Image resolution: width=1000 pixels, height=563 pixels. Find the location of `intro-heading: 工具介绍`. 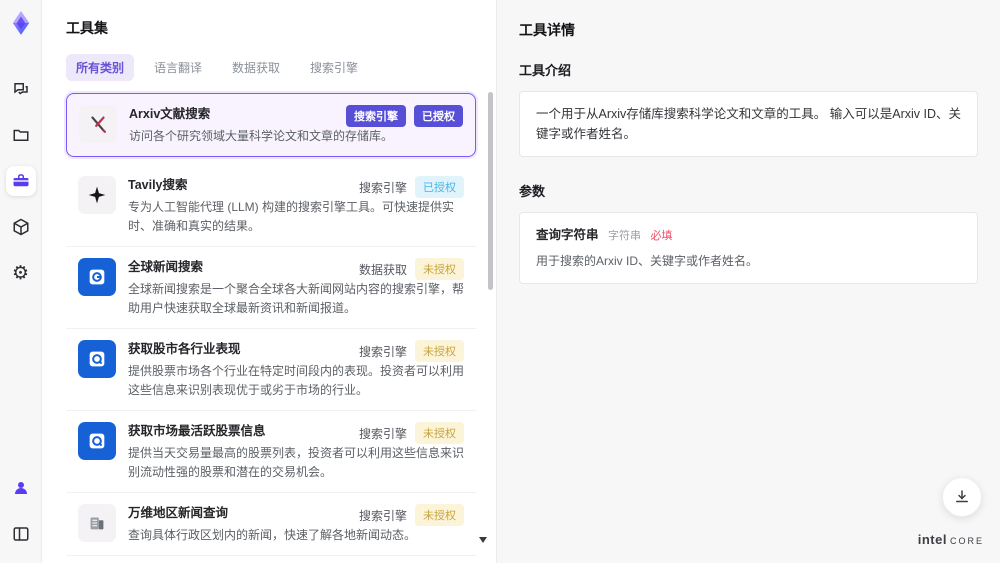

intro-heading: 工具介绍 is located at coordinates (545, 70).